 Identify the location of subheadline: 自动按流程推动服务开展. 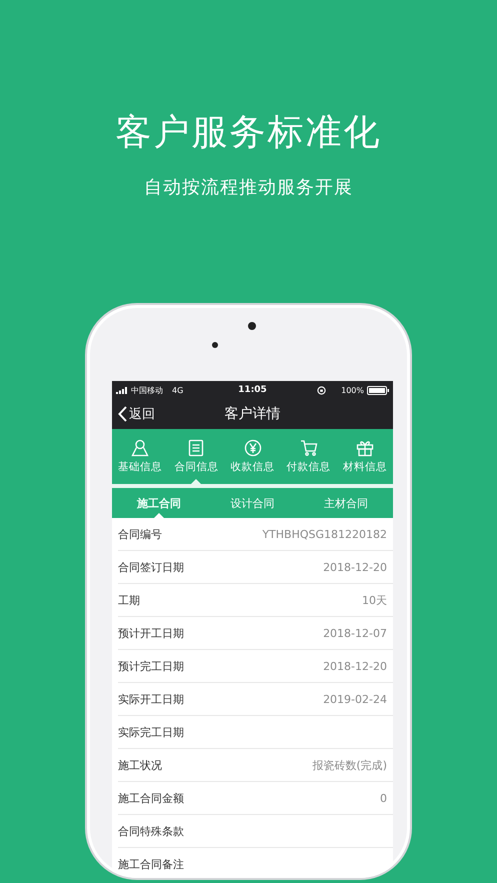
(248, 188).